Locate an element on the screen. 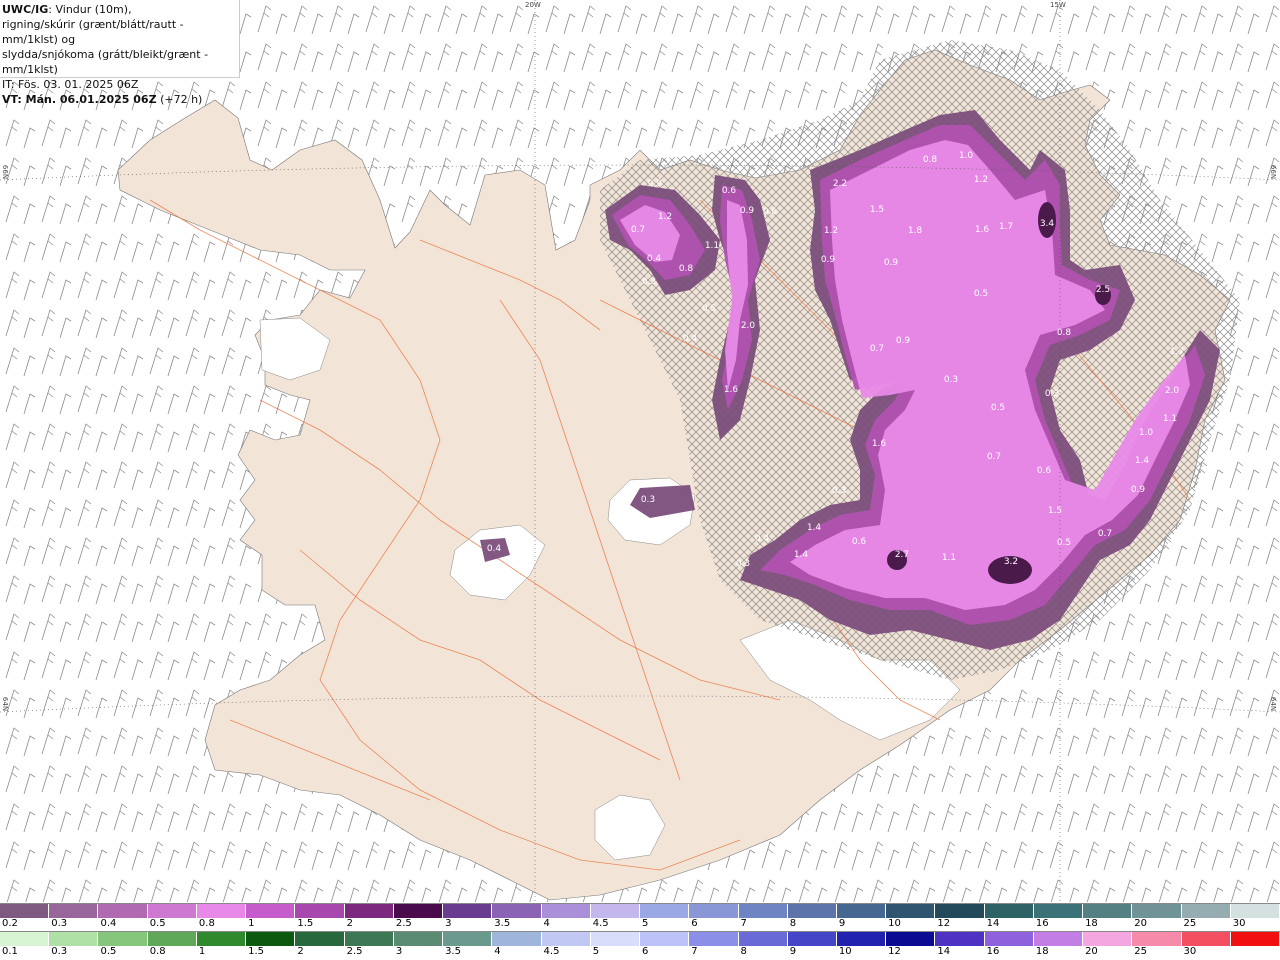  lat-label-66n-left: 66N is located at coordinates (5, 172).